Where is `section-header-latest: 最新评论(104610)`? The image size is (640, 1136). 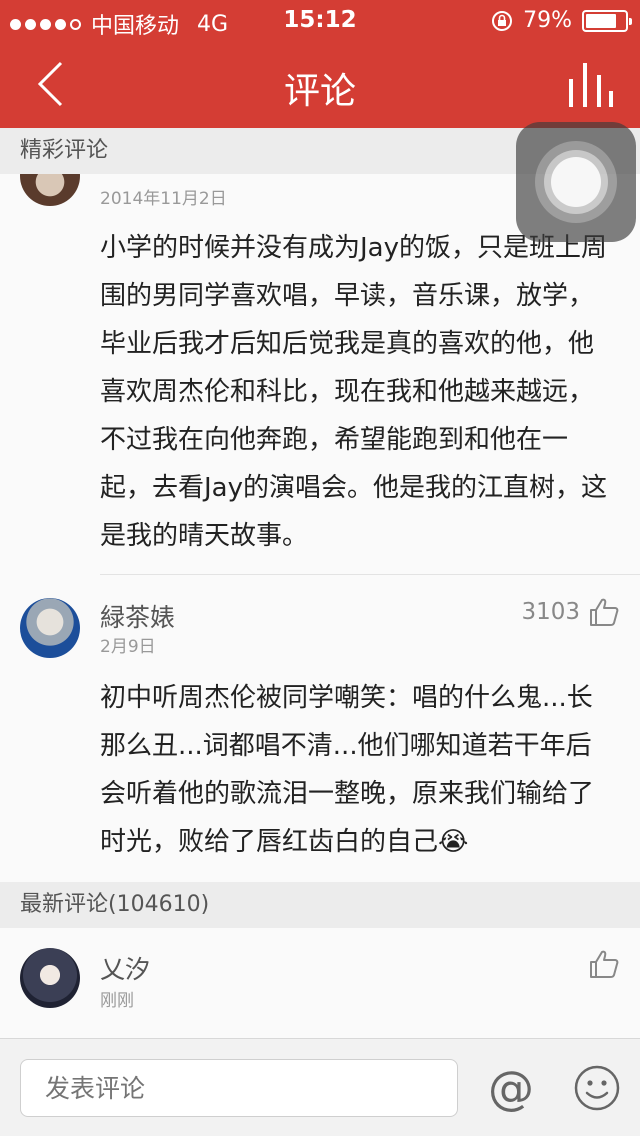 section-header-latest: 最新评论(104610) is located at coordinates (320, 905).